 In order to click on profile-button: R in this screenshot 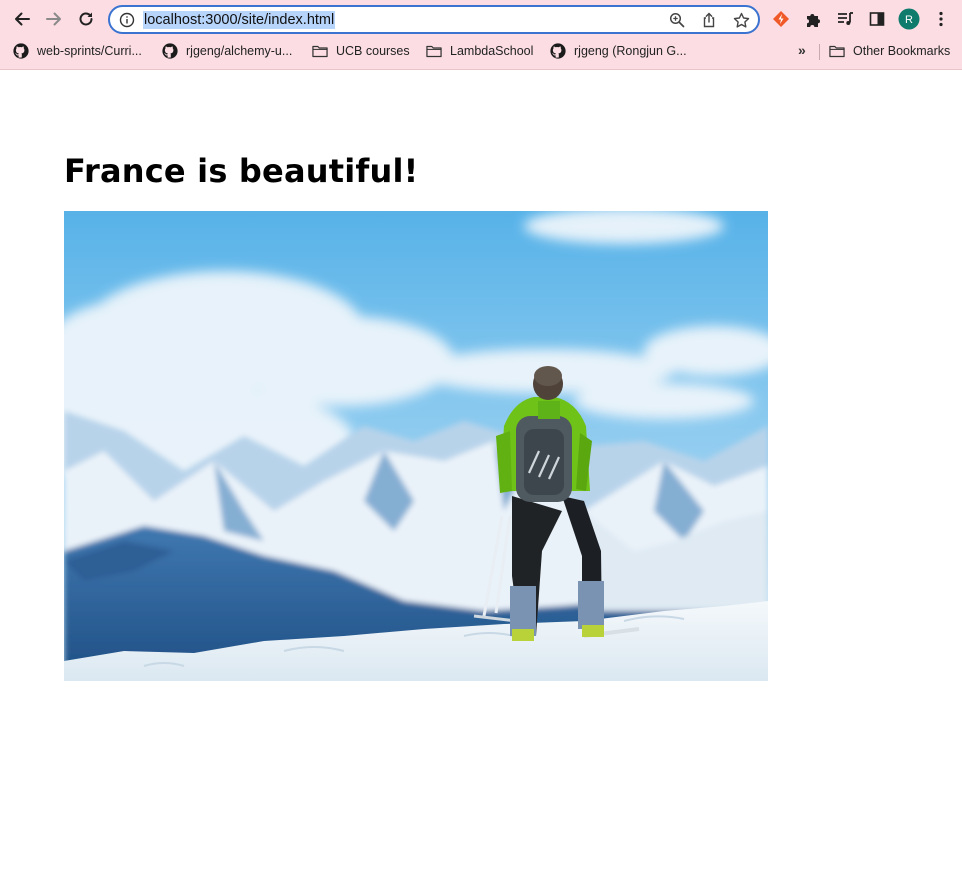, I will do `click(909, 19)`.